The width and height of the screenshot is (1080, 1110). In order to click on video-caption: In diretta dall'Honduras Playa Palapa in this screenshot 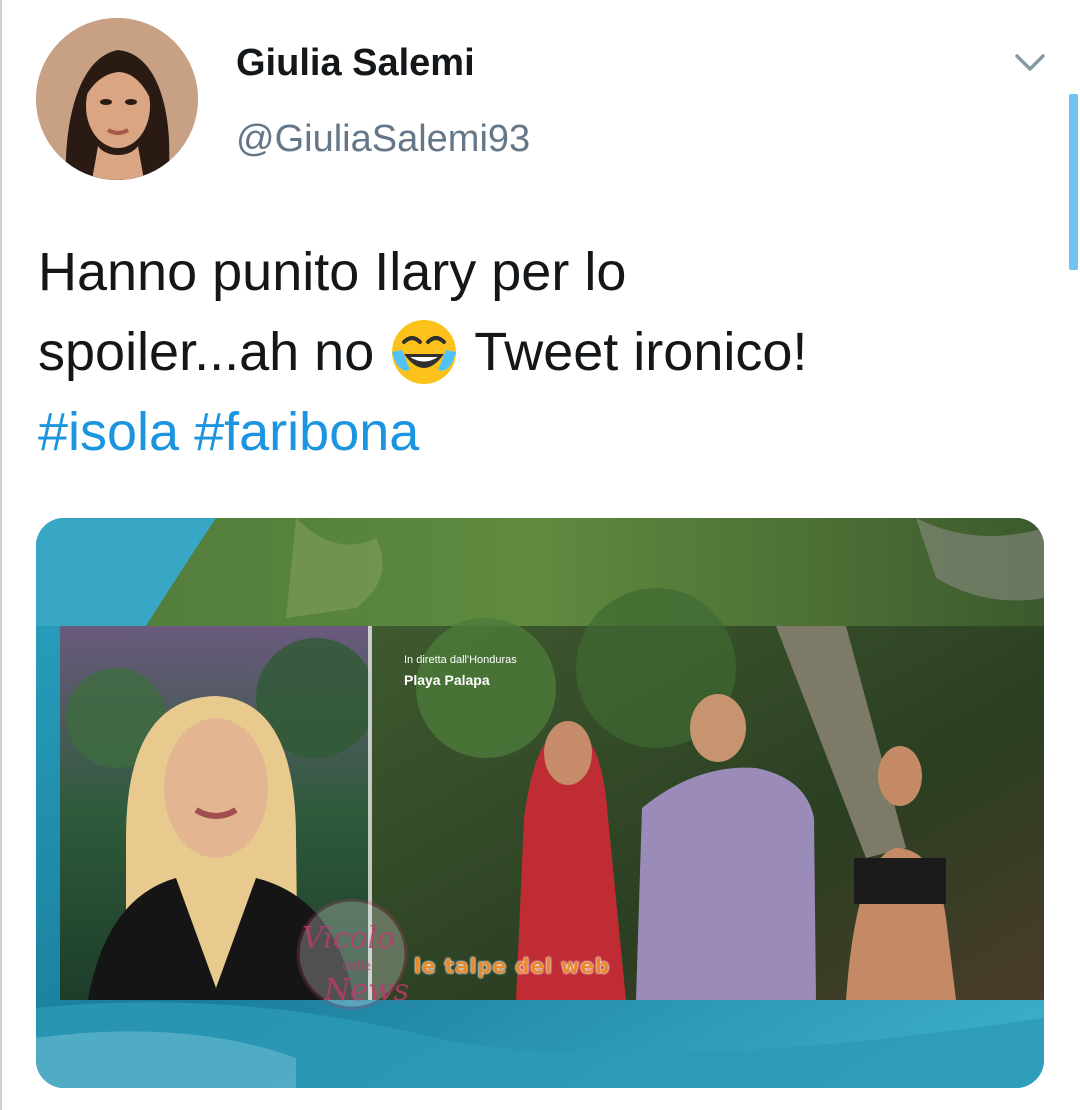, I will do `click(460, 670)`.